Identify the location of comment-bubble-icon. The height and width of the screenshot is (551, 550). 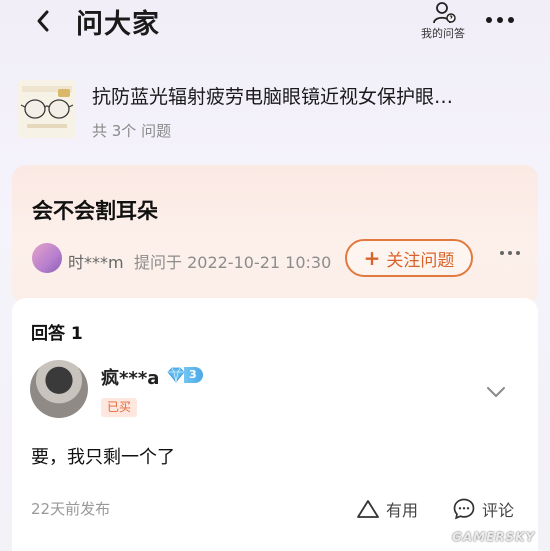
(464, 509).